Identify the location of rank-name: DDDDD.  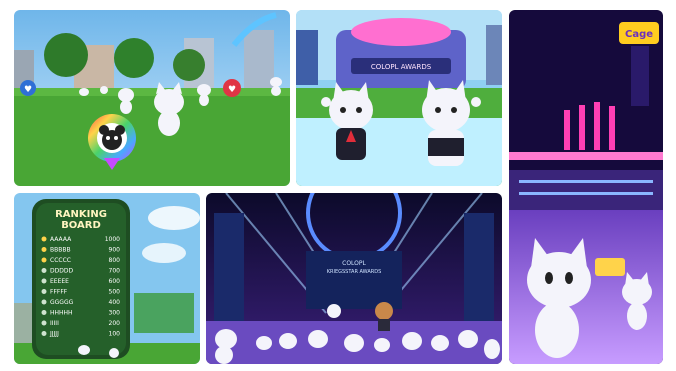
(61, 271).